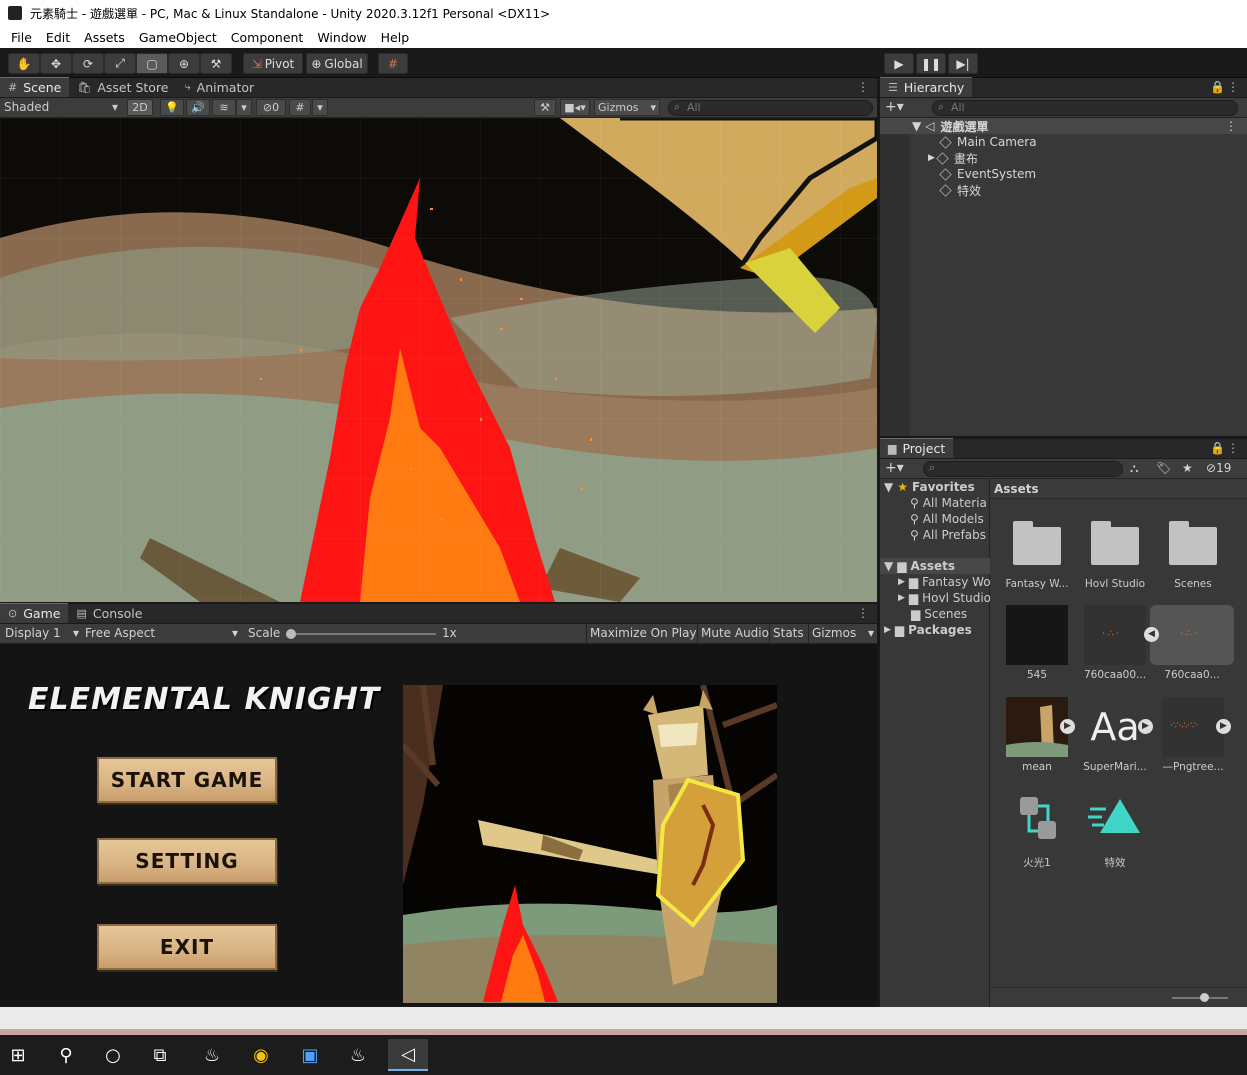  Describe the element at coordinates (1151, 634) in the screenshot. I see `collapse-arrow-icon: ◀` at that location.